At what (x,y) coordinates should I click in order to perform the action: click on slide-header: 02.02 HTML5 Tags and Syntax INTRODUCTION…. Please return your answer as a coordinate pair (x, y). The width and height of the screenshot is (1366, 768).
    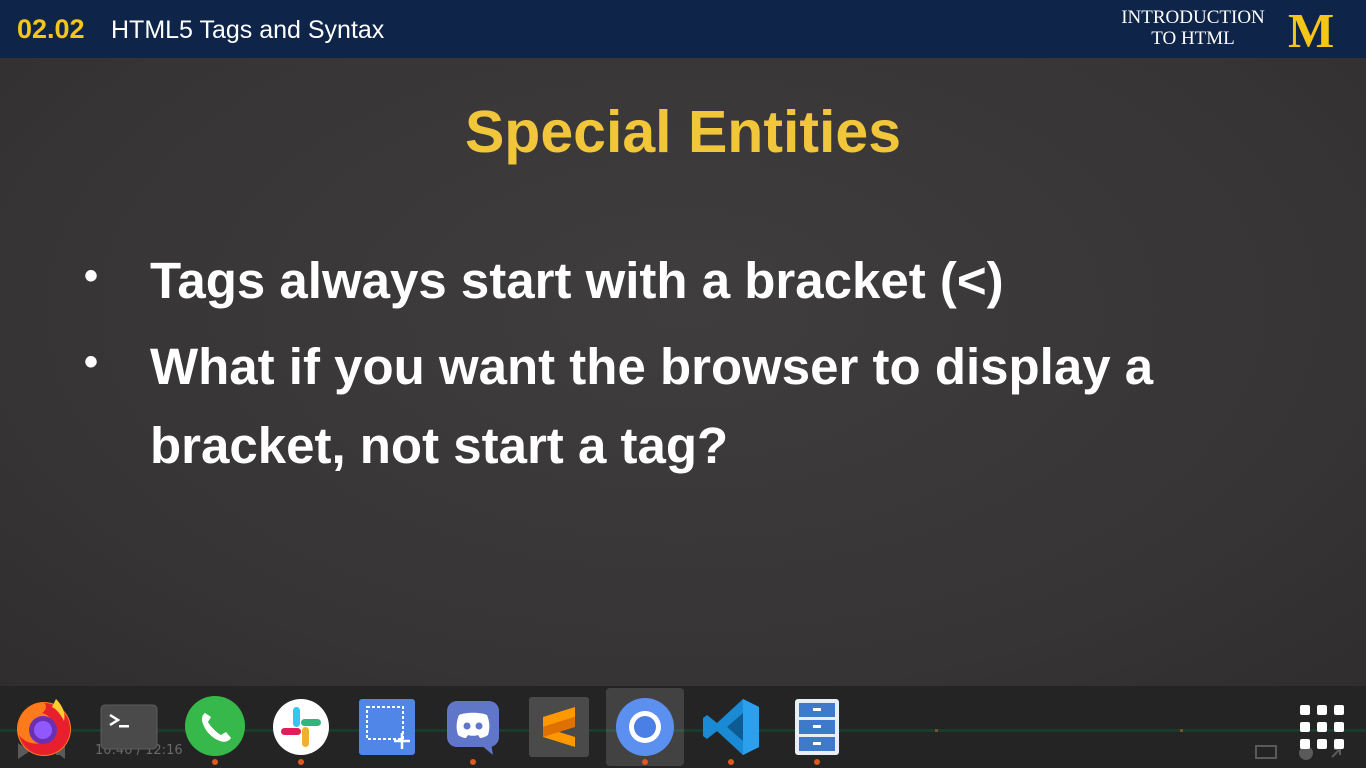
    Looking at the image, I should click on (683, 29).